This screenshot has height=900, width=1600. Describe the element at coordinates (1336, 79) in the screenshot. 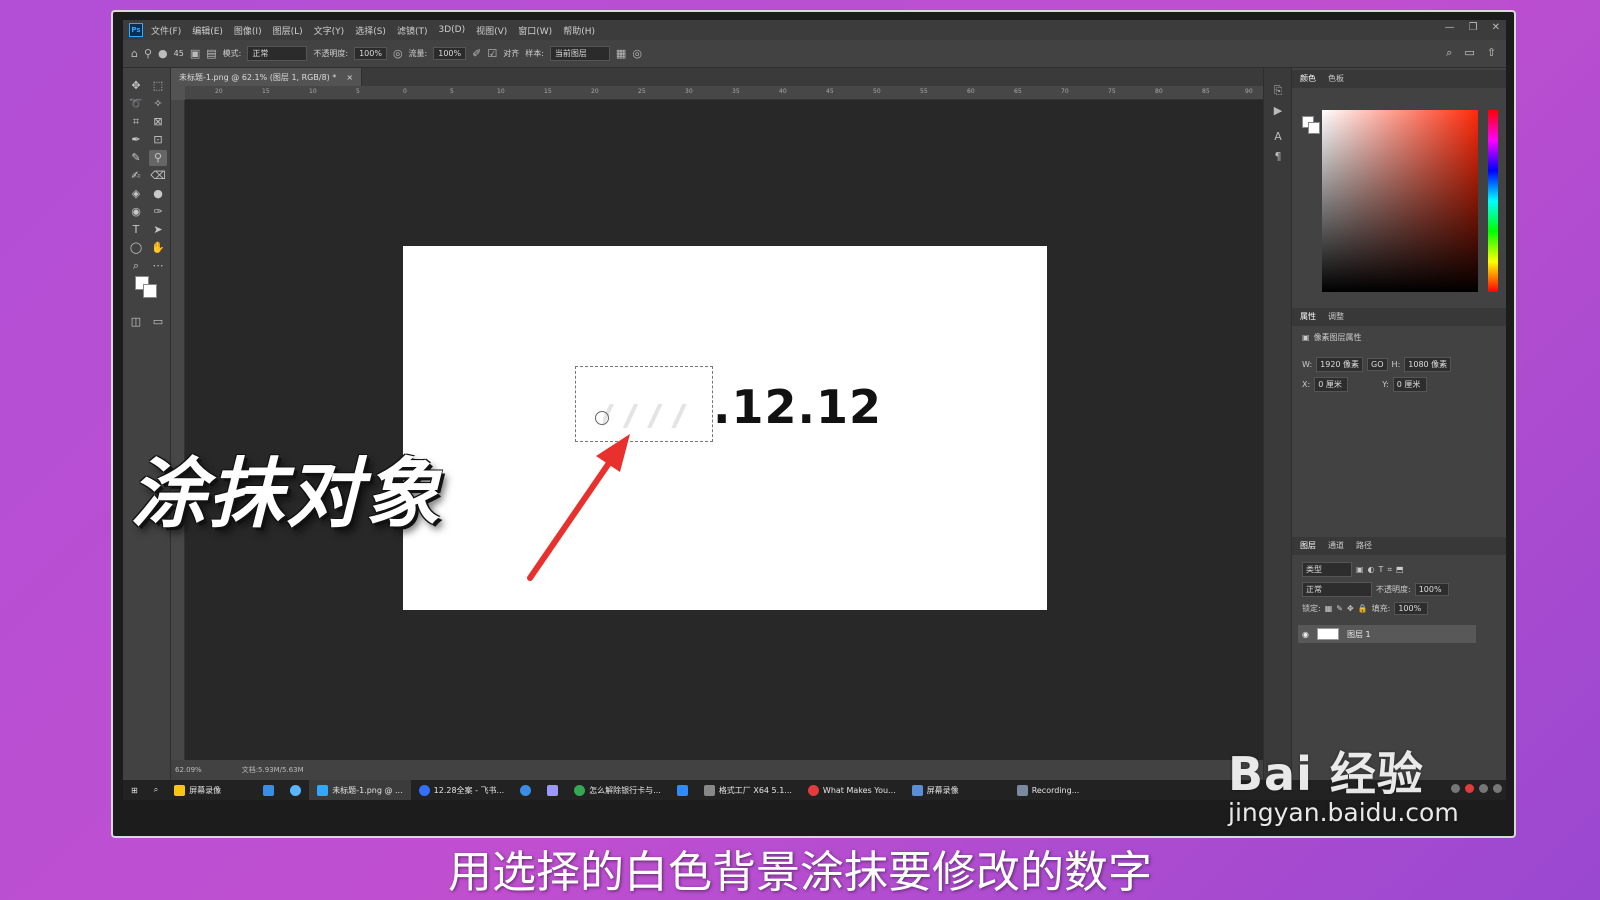

I see `tab-swatches: 色板` at that location.